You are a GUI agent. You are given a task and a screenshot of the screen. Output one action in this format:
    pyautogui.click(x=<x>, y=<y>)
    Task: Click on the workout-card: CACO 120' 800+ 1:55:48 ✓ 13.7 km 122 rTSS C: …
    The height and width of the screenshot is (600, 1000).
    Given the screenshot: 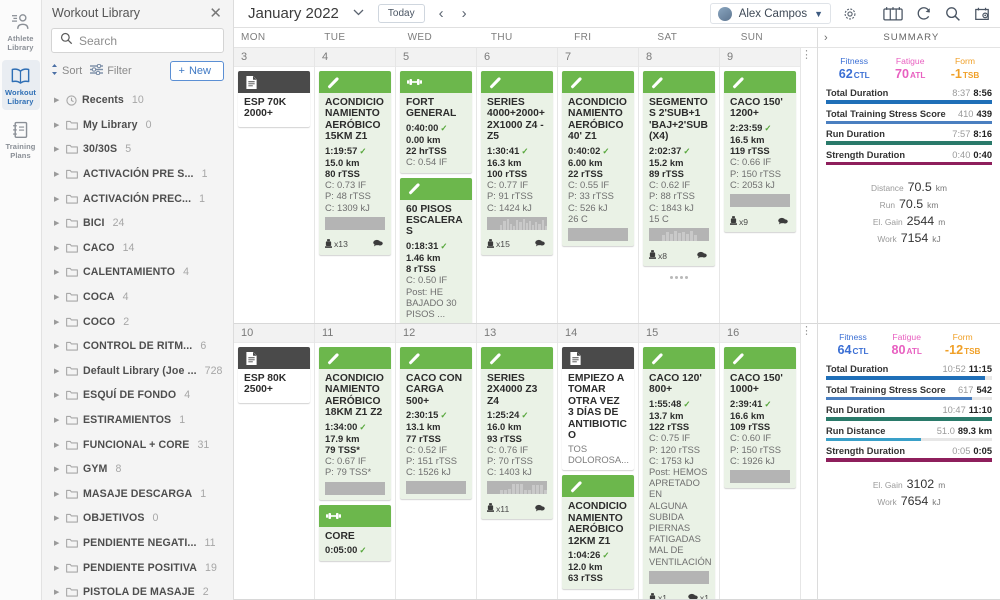 What is the action you would take?
    pyautogui.click(x=679, y=473)
    